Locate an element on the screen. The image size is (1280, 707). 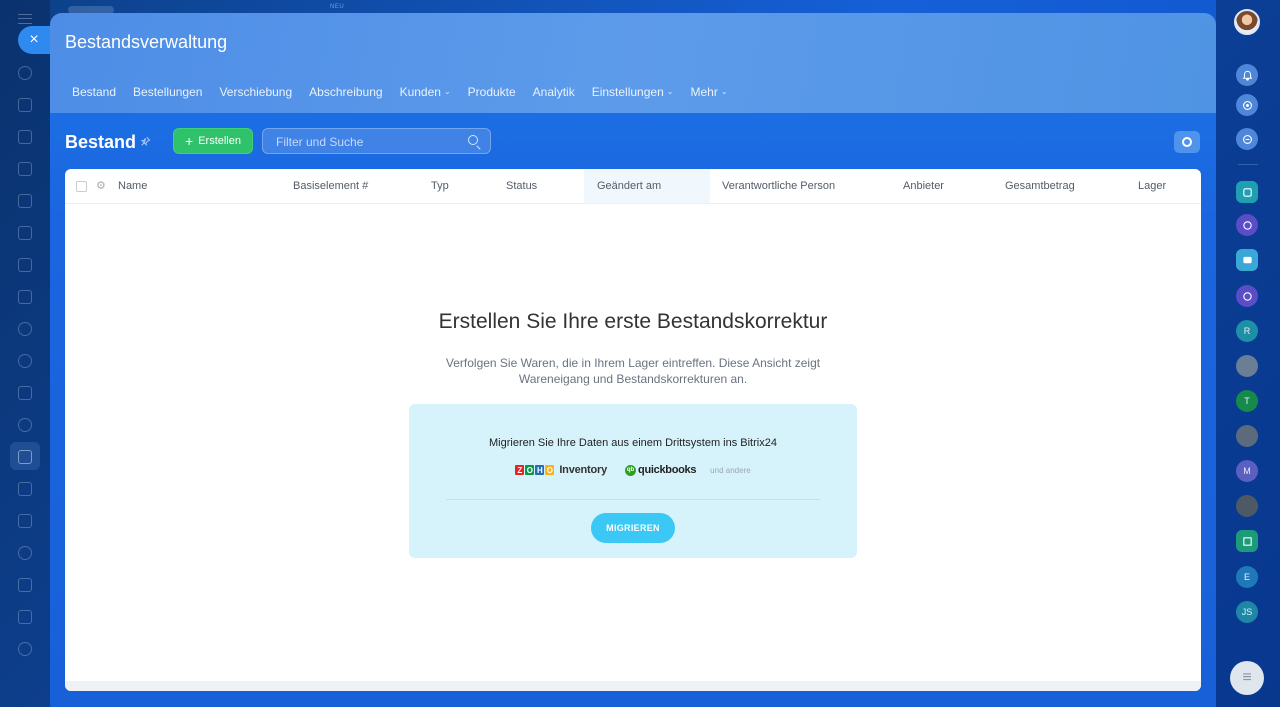
nav-tab-produkte: Produkte is located at coordinates (492, 92).